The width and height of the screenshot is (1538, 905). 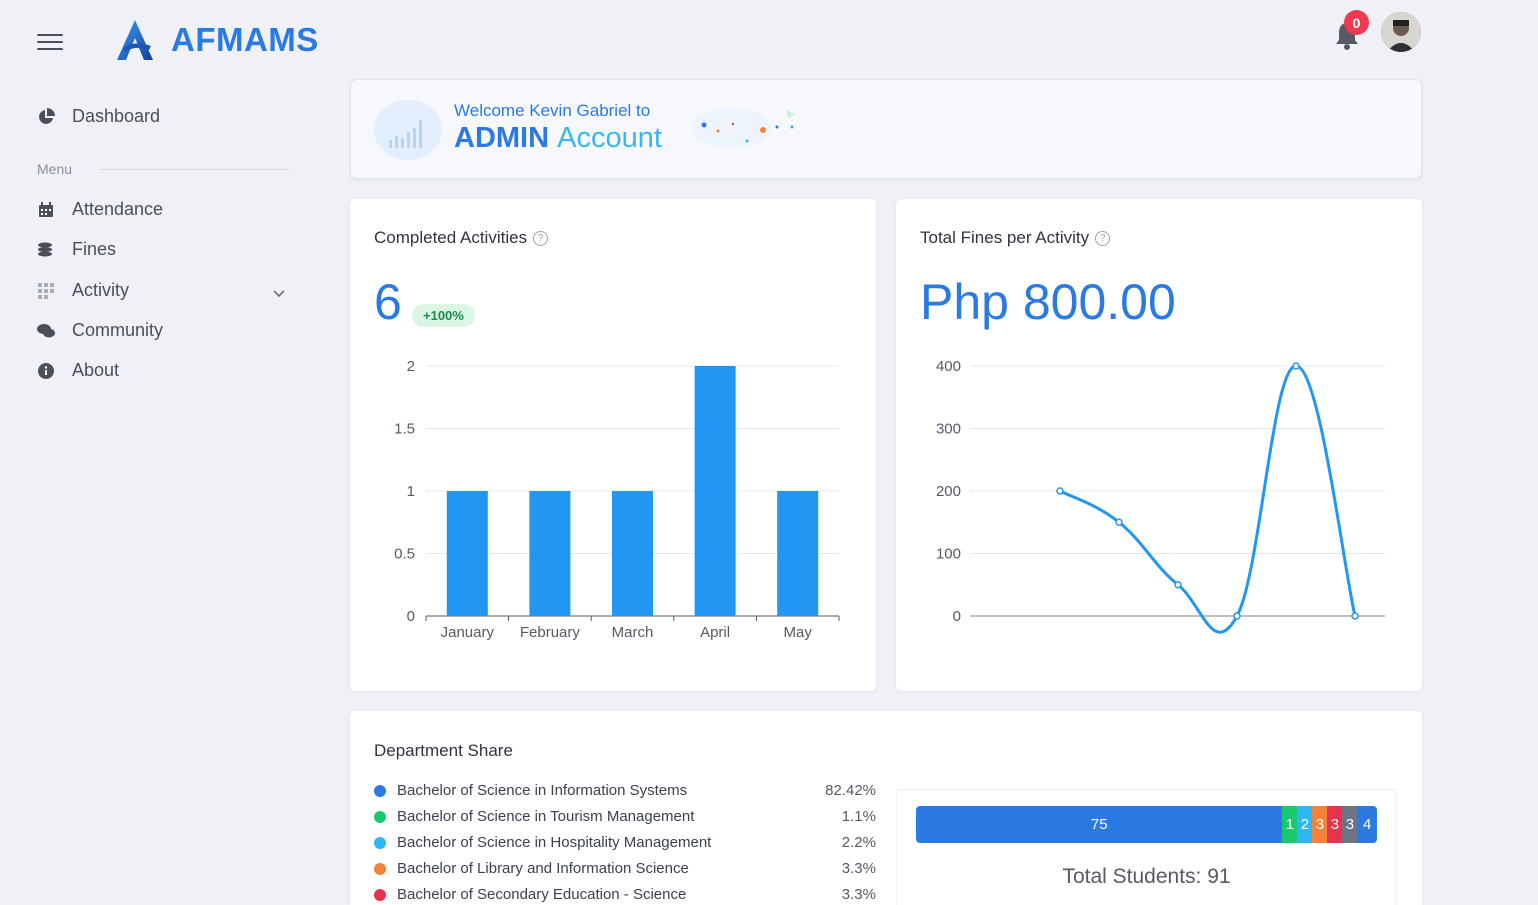 I want to click on sidebar-item-label: Activity, so click(x=101, y=290).